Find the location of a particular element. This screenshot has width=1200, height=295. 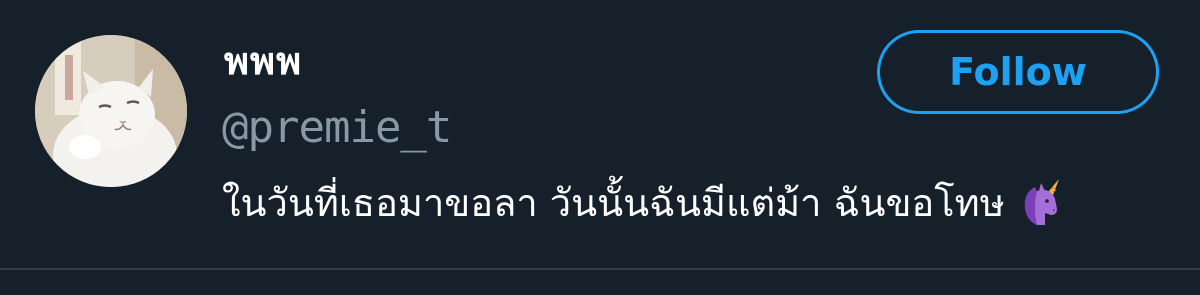

avatar is located at coordinates (111, 111).